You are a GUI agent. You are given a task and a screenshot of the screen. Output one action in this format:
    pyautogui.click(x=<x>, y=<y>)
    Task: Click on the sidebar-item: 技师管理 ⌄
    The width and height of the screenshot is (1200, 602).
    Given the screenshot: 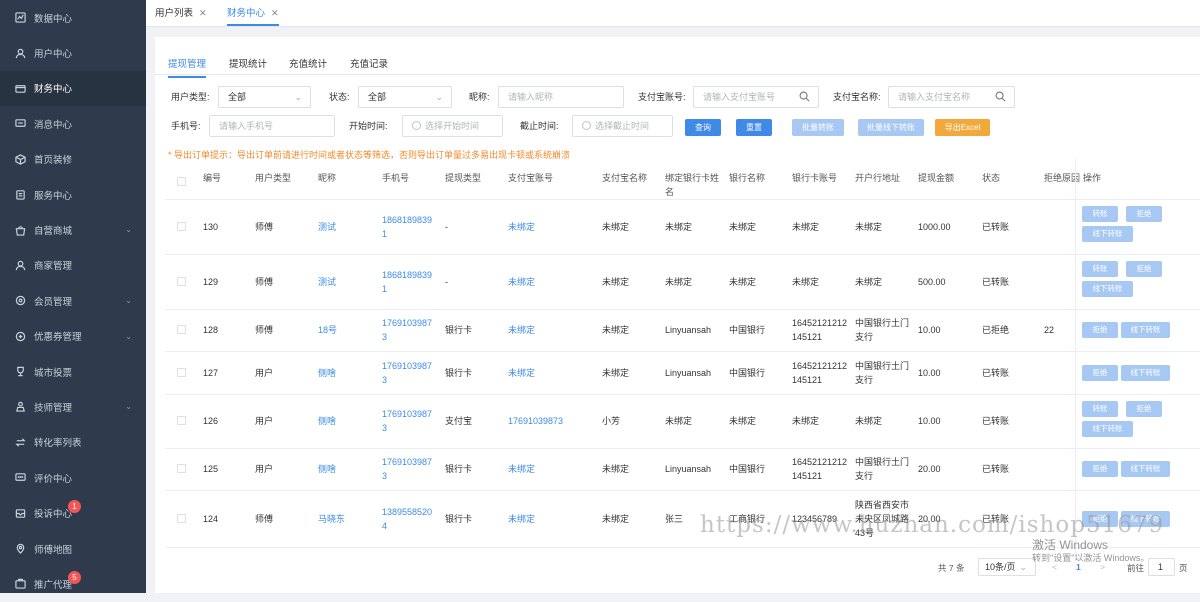 What is the action you would take?
    pyautogui.click(x=73, y=406)
    